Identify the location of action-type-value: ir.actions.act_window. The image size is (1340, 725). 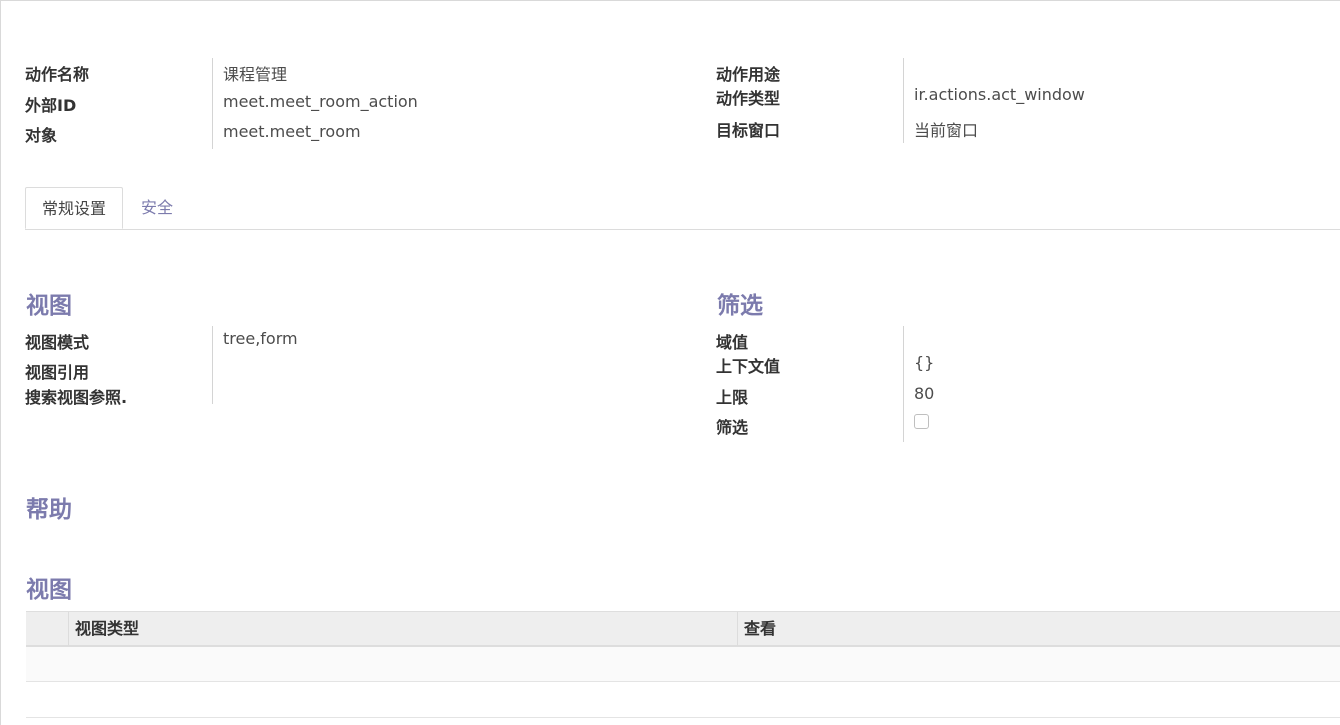
(999, 94).